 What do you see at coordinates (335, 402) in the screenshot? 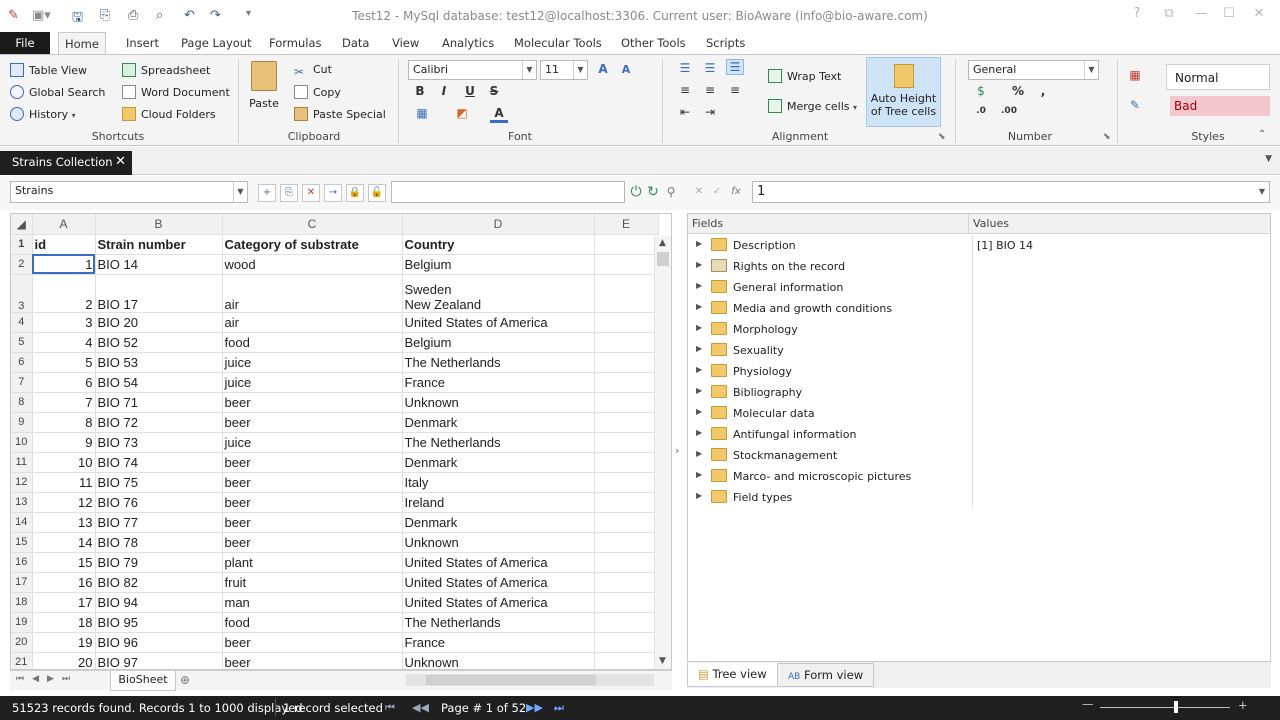
I see `table-row: 8 7 BIO 71 beer Unknown` at bounding box center [335, 402].